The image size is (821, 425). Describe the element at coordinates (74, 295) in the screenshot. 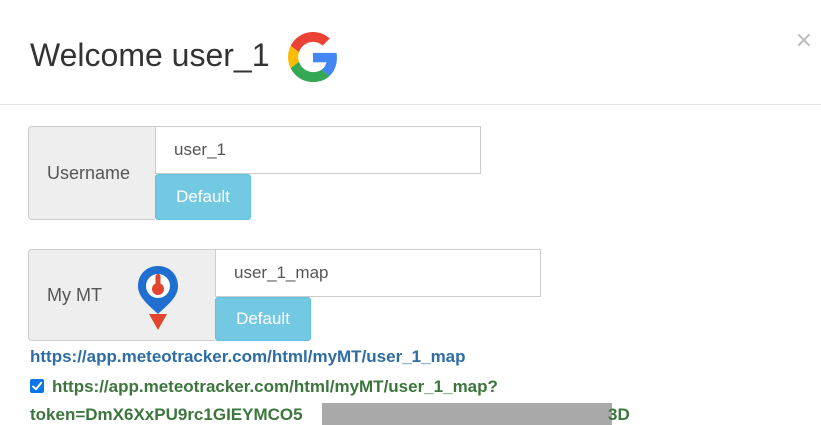

I see `mymt-label: My MT` at that location.